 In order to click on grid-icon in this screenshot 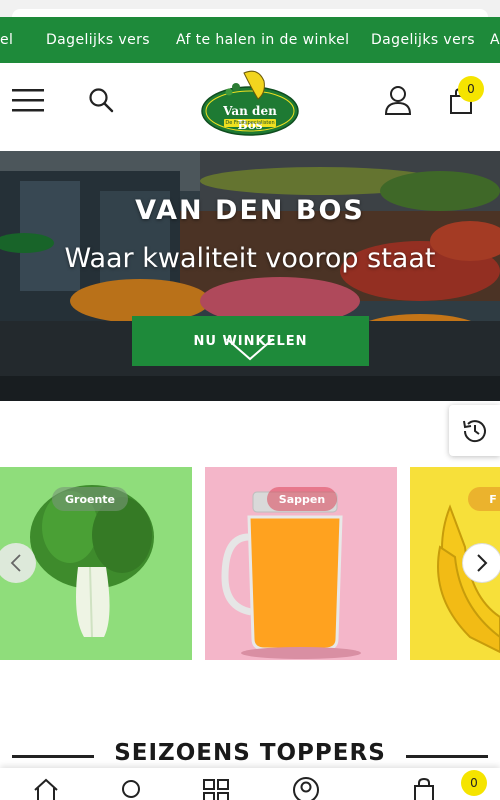, I will do `click(216, 789)`.